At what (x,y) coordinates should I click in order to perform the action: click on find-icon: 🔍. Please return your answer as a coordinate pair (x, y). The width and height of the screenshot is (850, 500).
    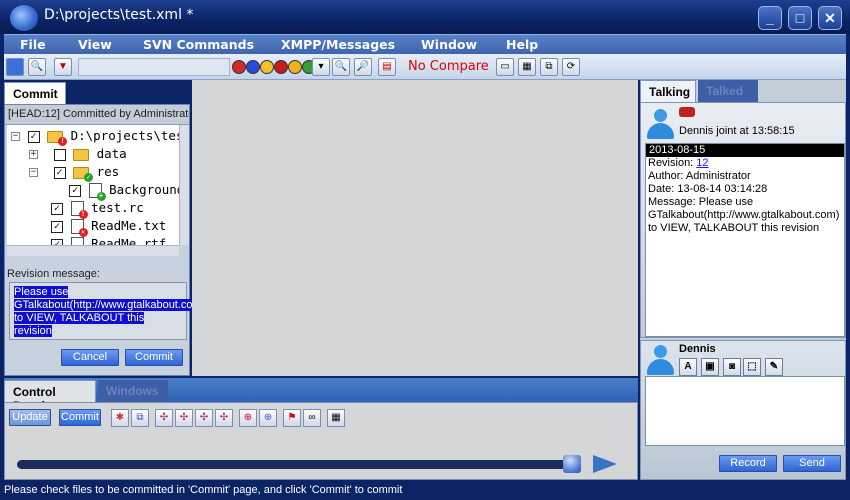
    Looking at the image, I should click on (341, 67).